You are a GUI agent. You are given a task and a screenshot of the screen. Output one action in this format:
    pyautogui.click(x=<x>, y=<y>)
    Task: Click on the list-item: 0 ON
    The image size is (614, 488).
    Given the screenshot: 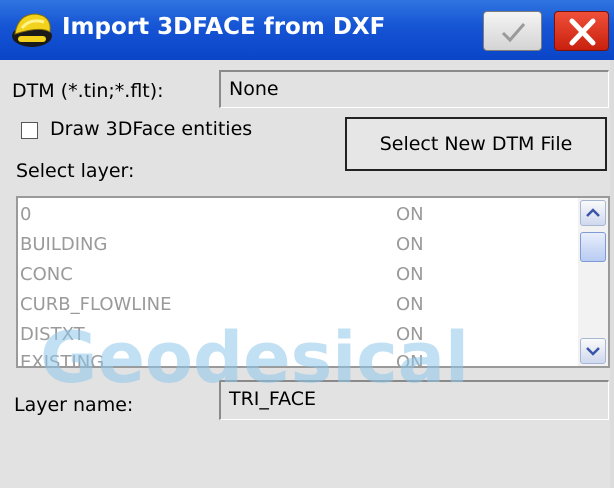 What is the action you would take?
    pyautogui.click(x=298, y=215)
    